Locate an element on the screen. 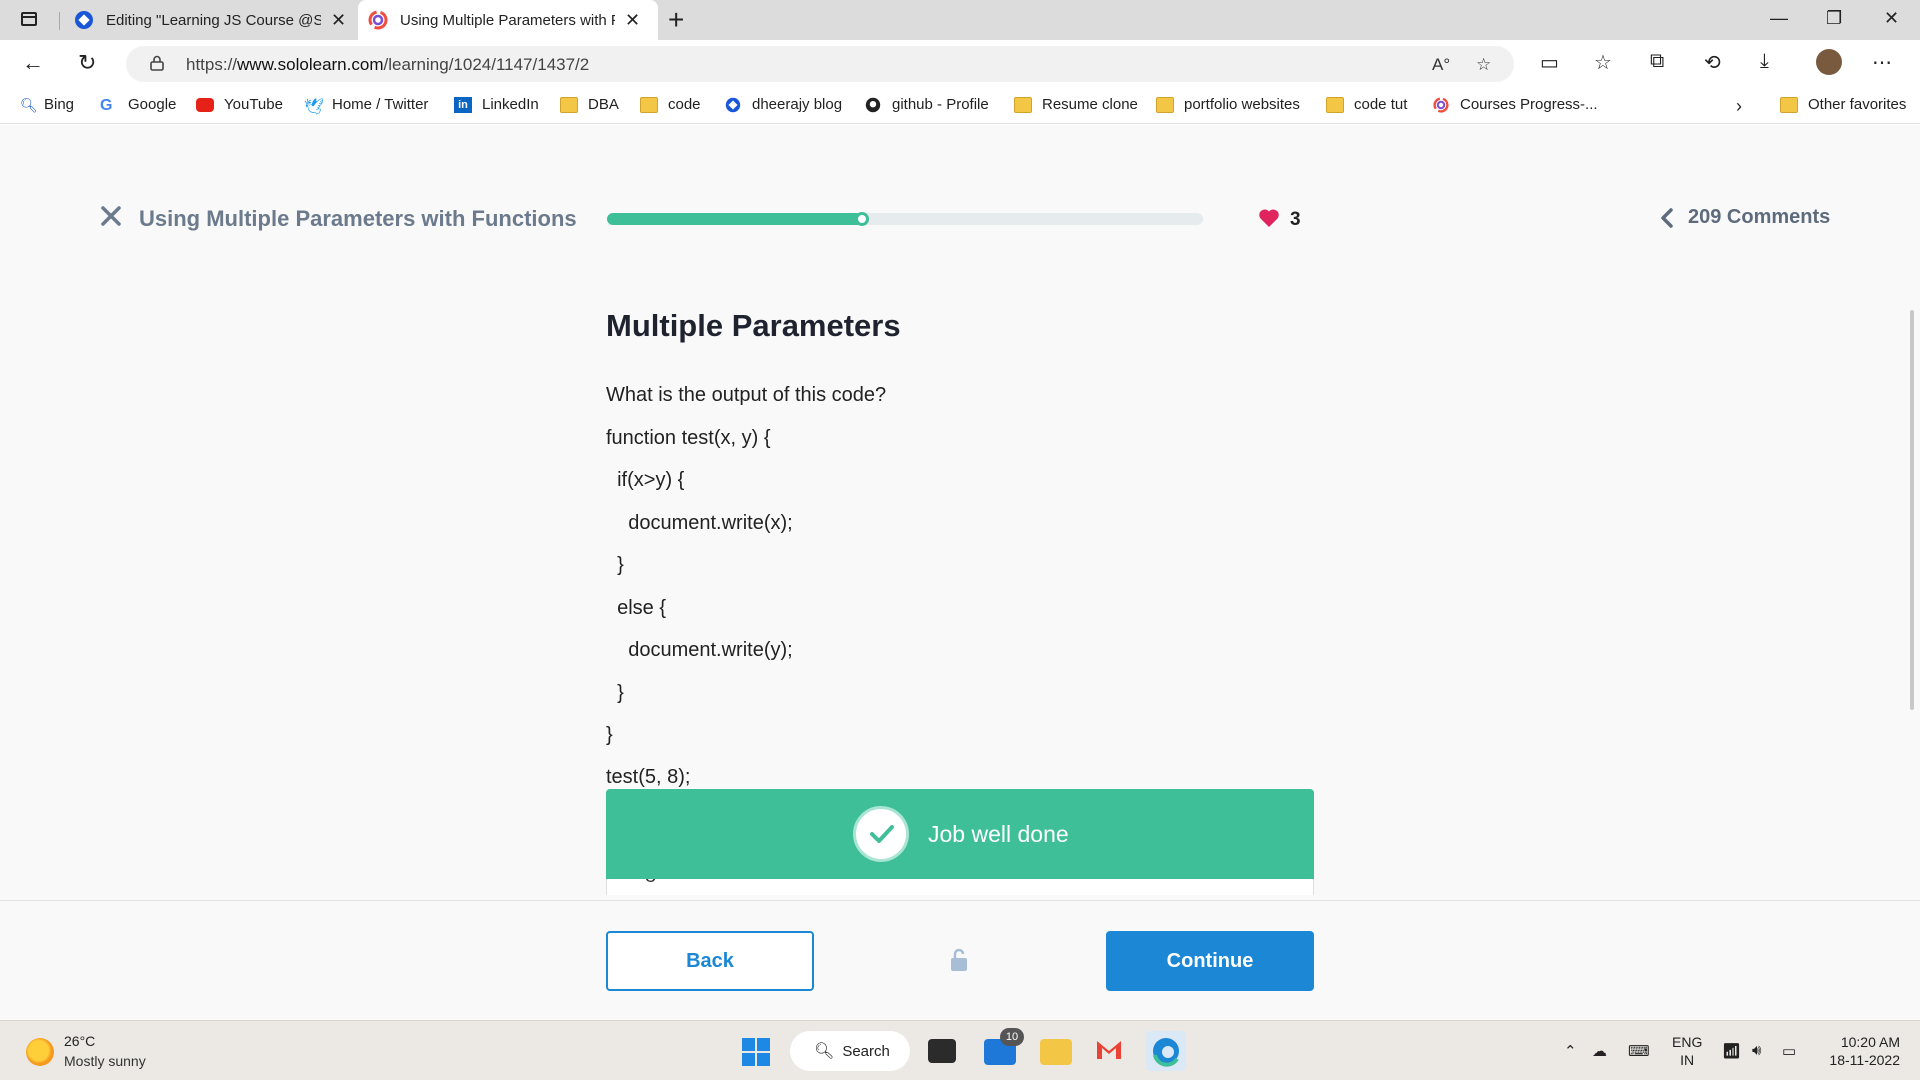  bookmark-linkedin: in LinkedIn is located at coordinates (496, 104).